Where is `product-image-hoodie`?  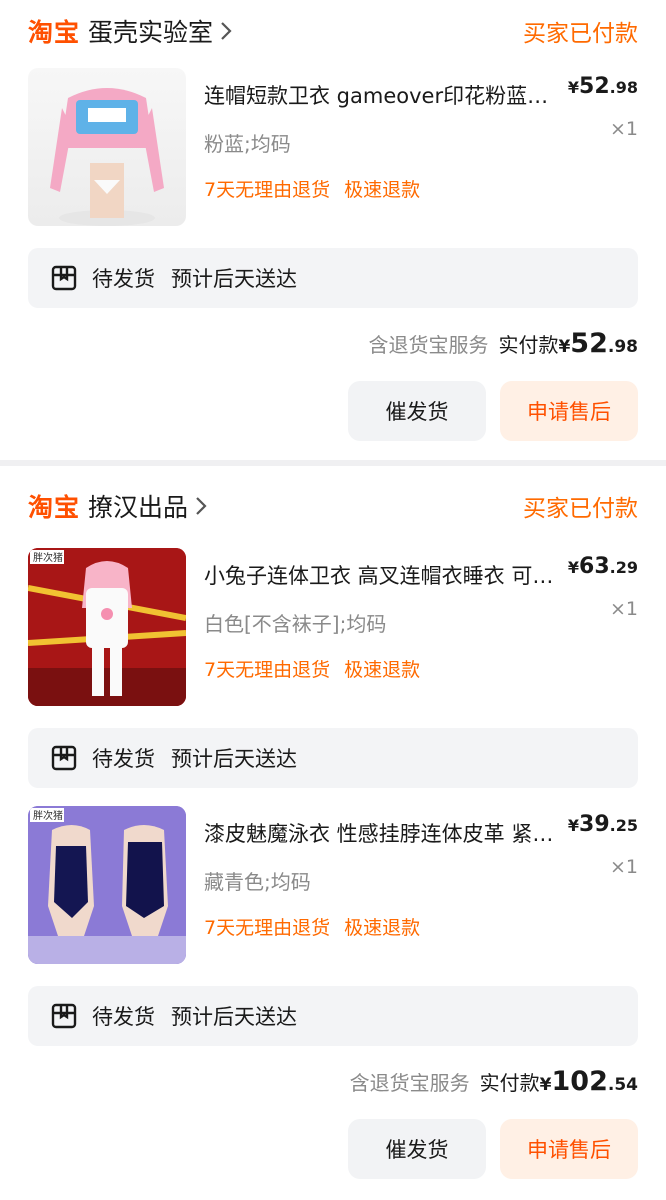 product-image-hoodie is located at coordinates (107, 157).